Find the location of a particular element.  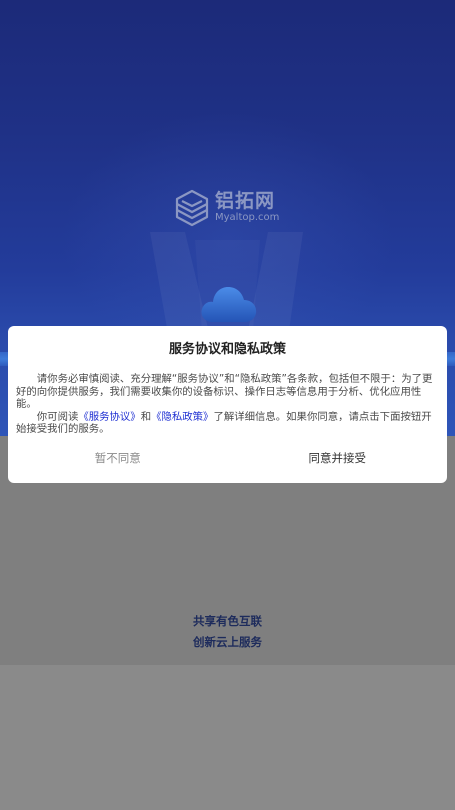

decline-button: 暂不同意 is located at coordinates (118, 458).